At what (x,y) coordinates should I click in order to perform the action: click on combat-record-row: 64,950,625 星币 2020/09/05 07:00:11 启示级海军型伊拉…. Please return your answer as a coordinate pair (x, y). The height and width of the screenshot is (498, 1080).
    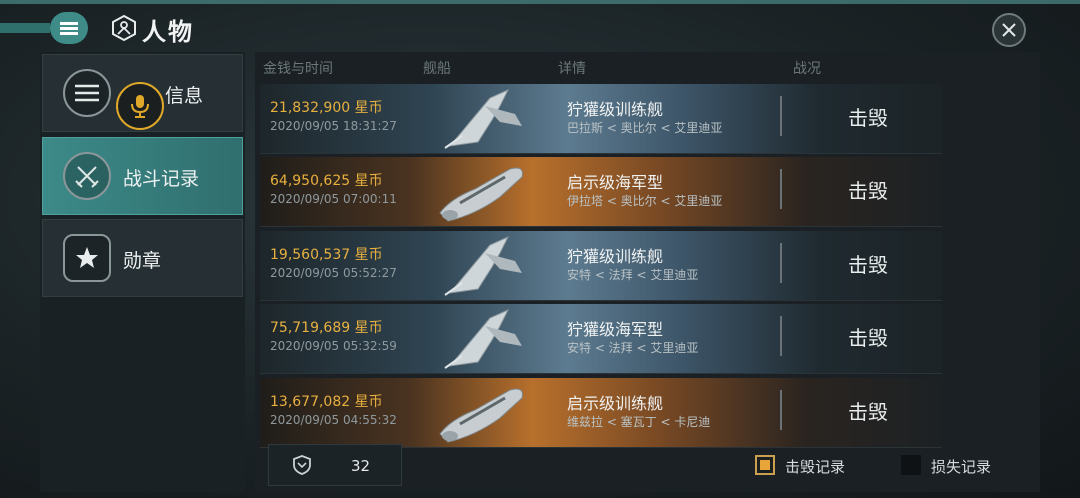
    Looking at the image, I should click on (601, 192).